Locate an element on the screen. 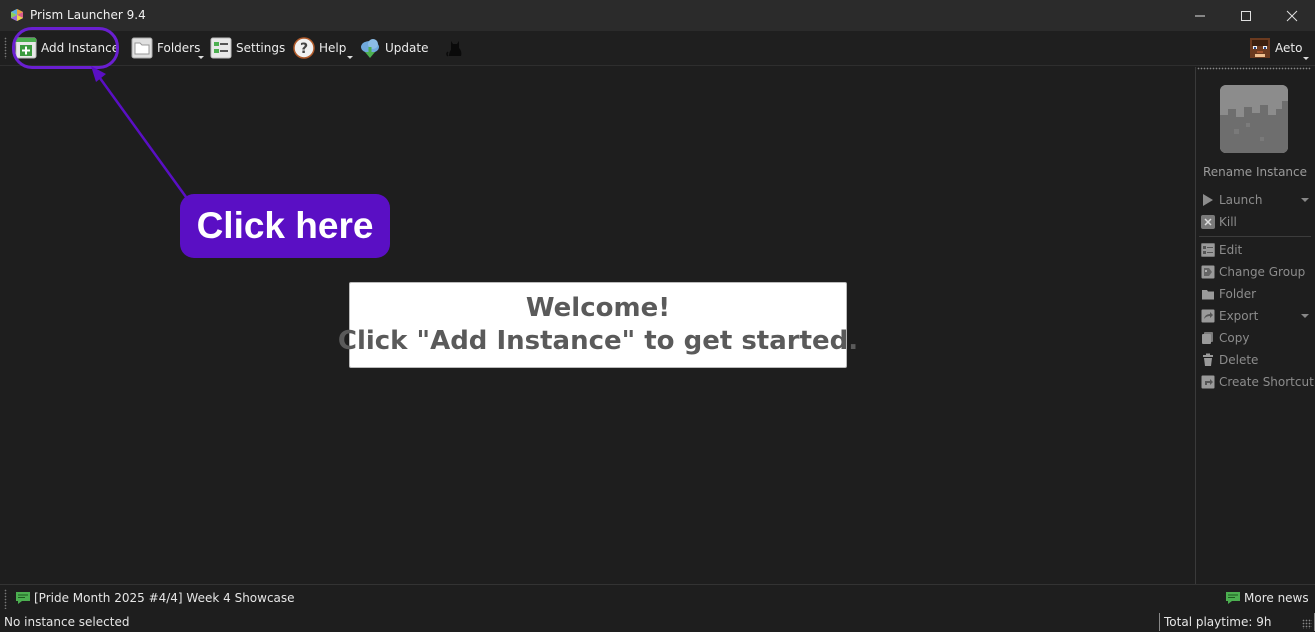  create-shortcut-button: Create Shortcut is located at coordinates (1257, 382).